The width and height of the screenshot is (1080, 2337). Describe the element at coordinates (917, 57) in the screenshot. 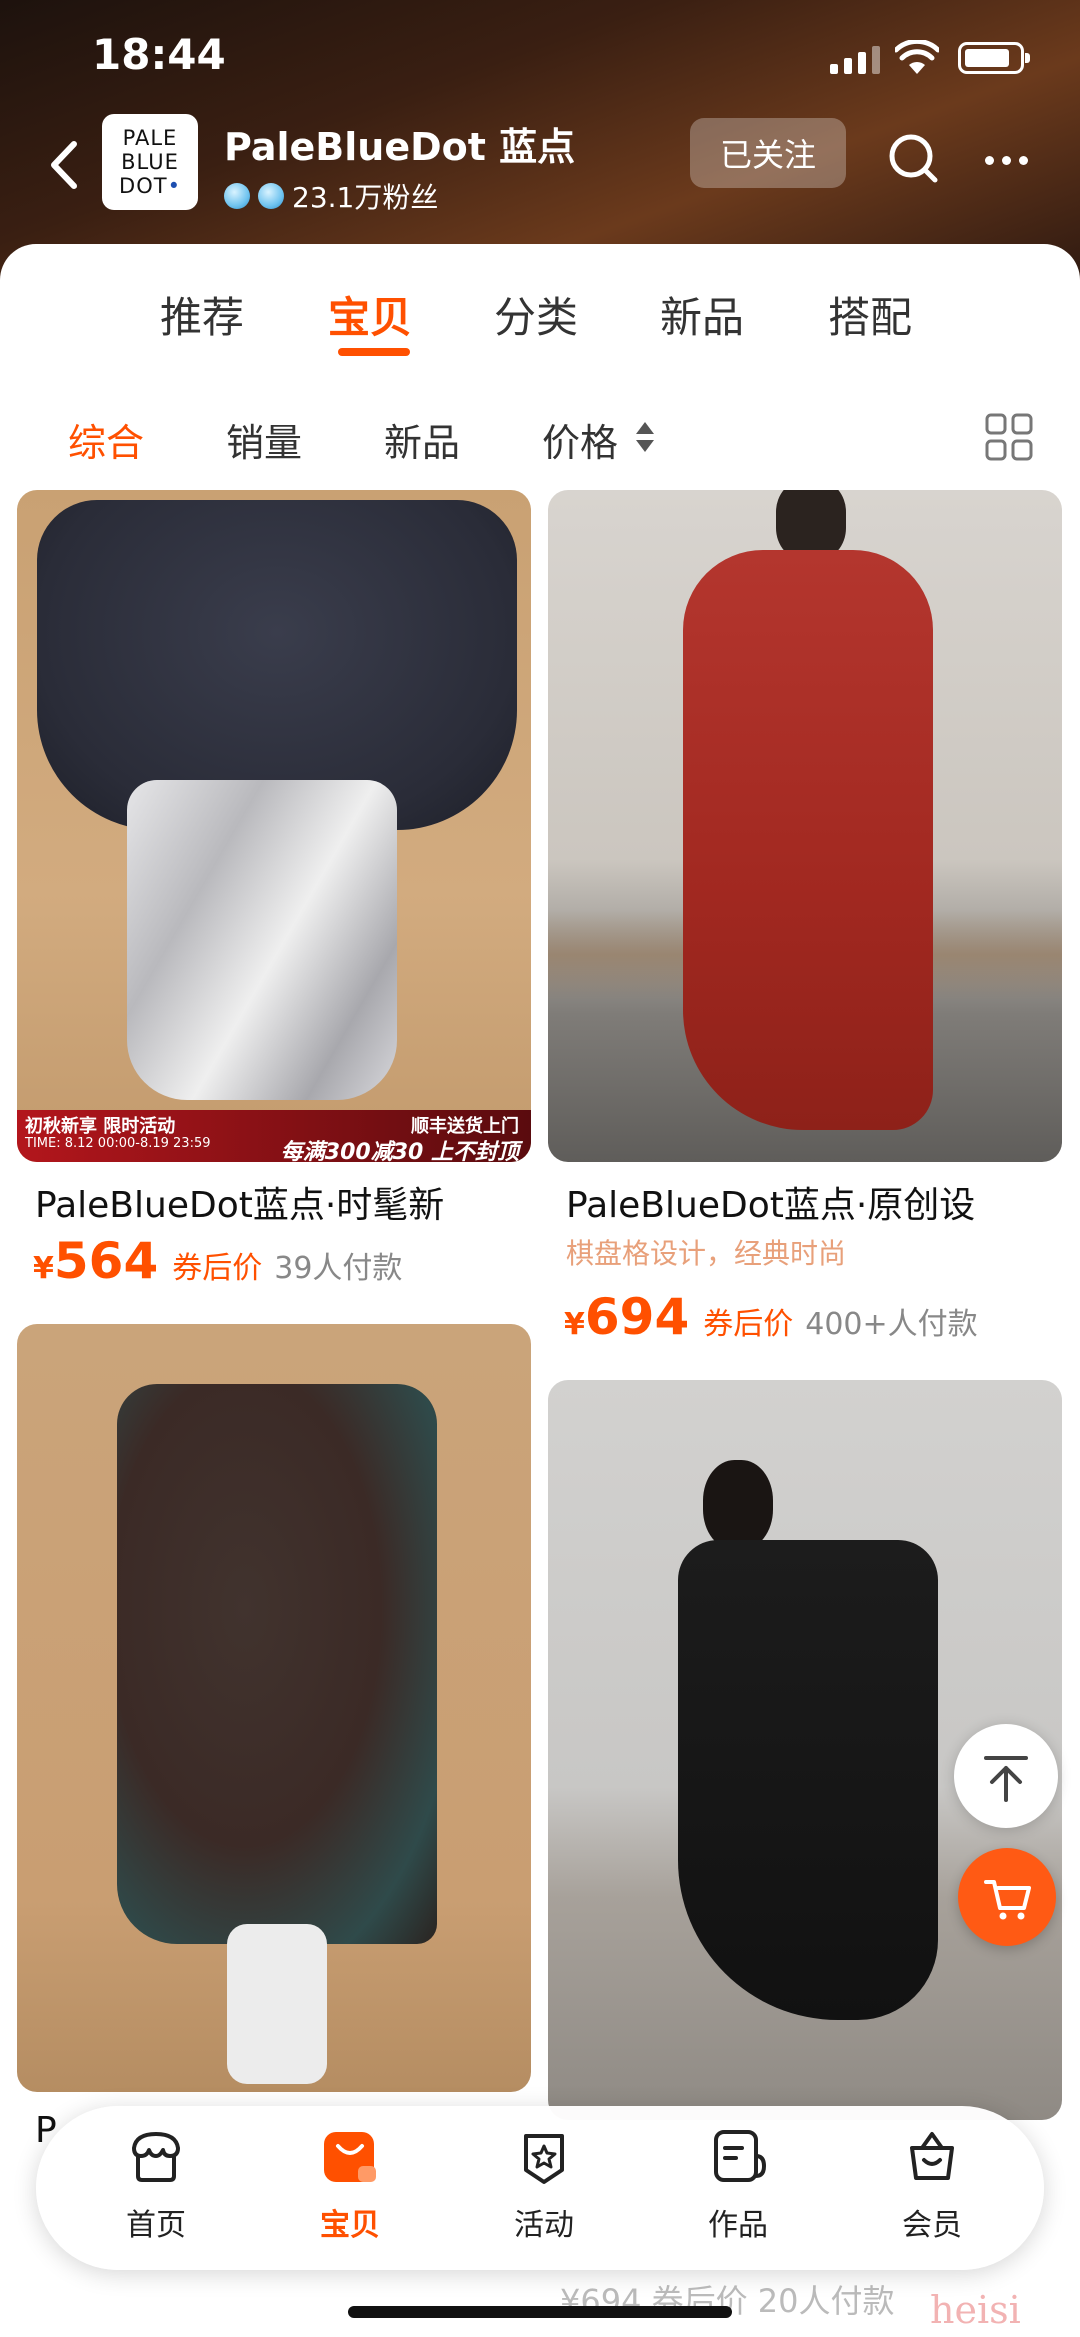

I see `wifi-icon` at that location.